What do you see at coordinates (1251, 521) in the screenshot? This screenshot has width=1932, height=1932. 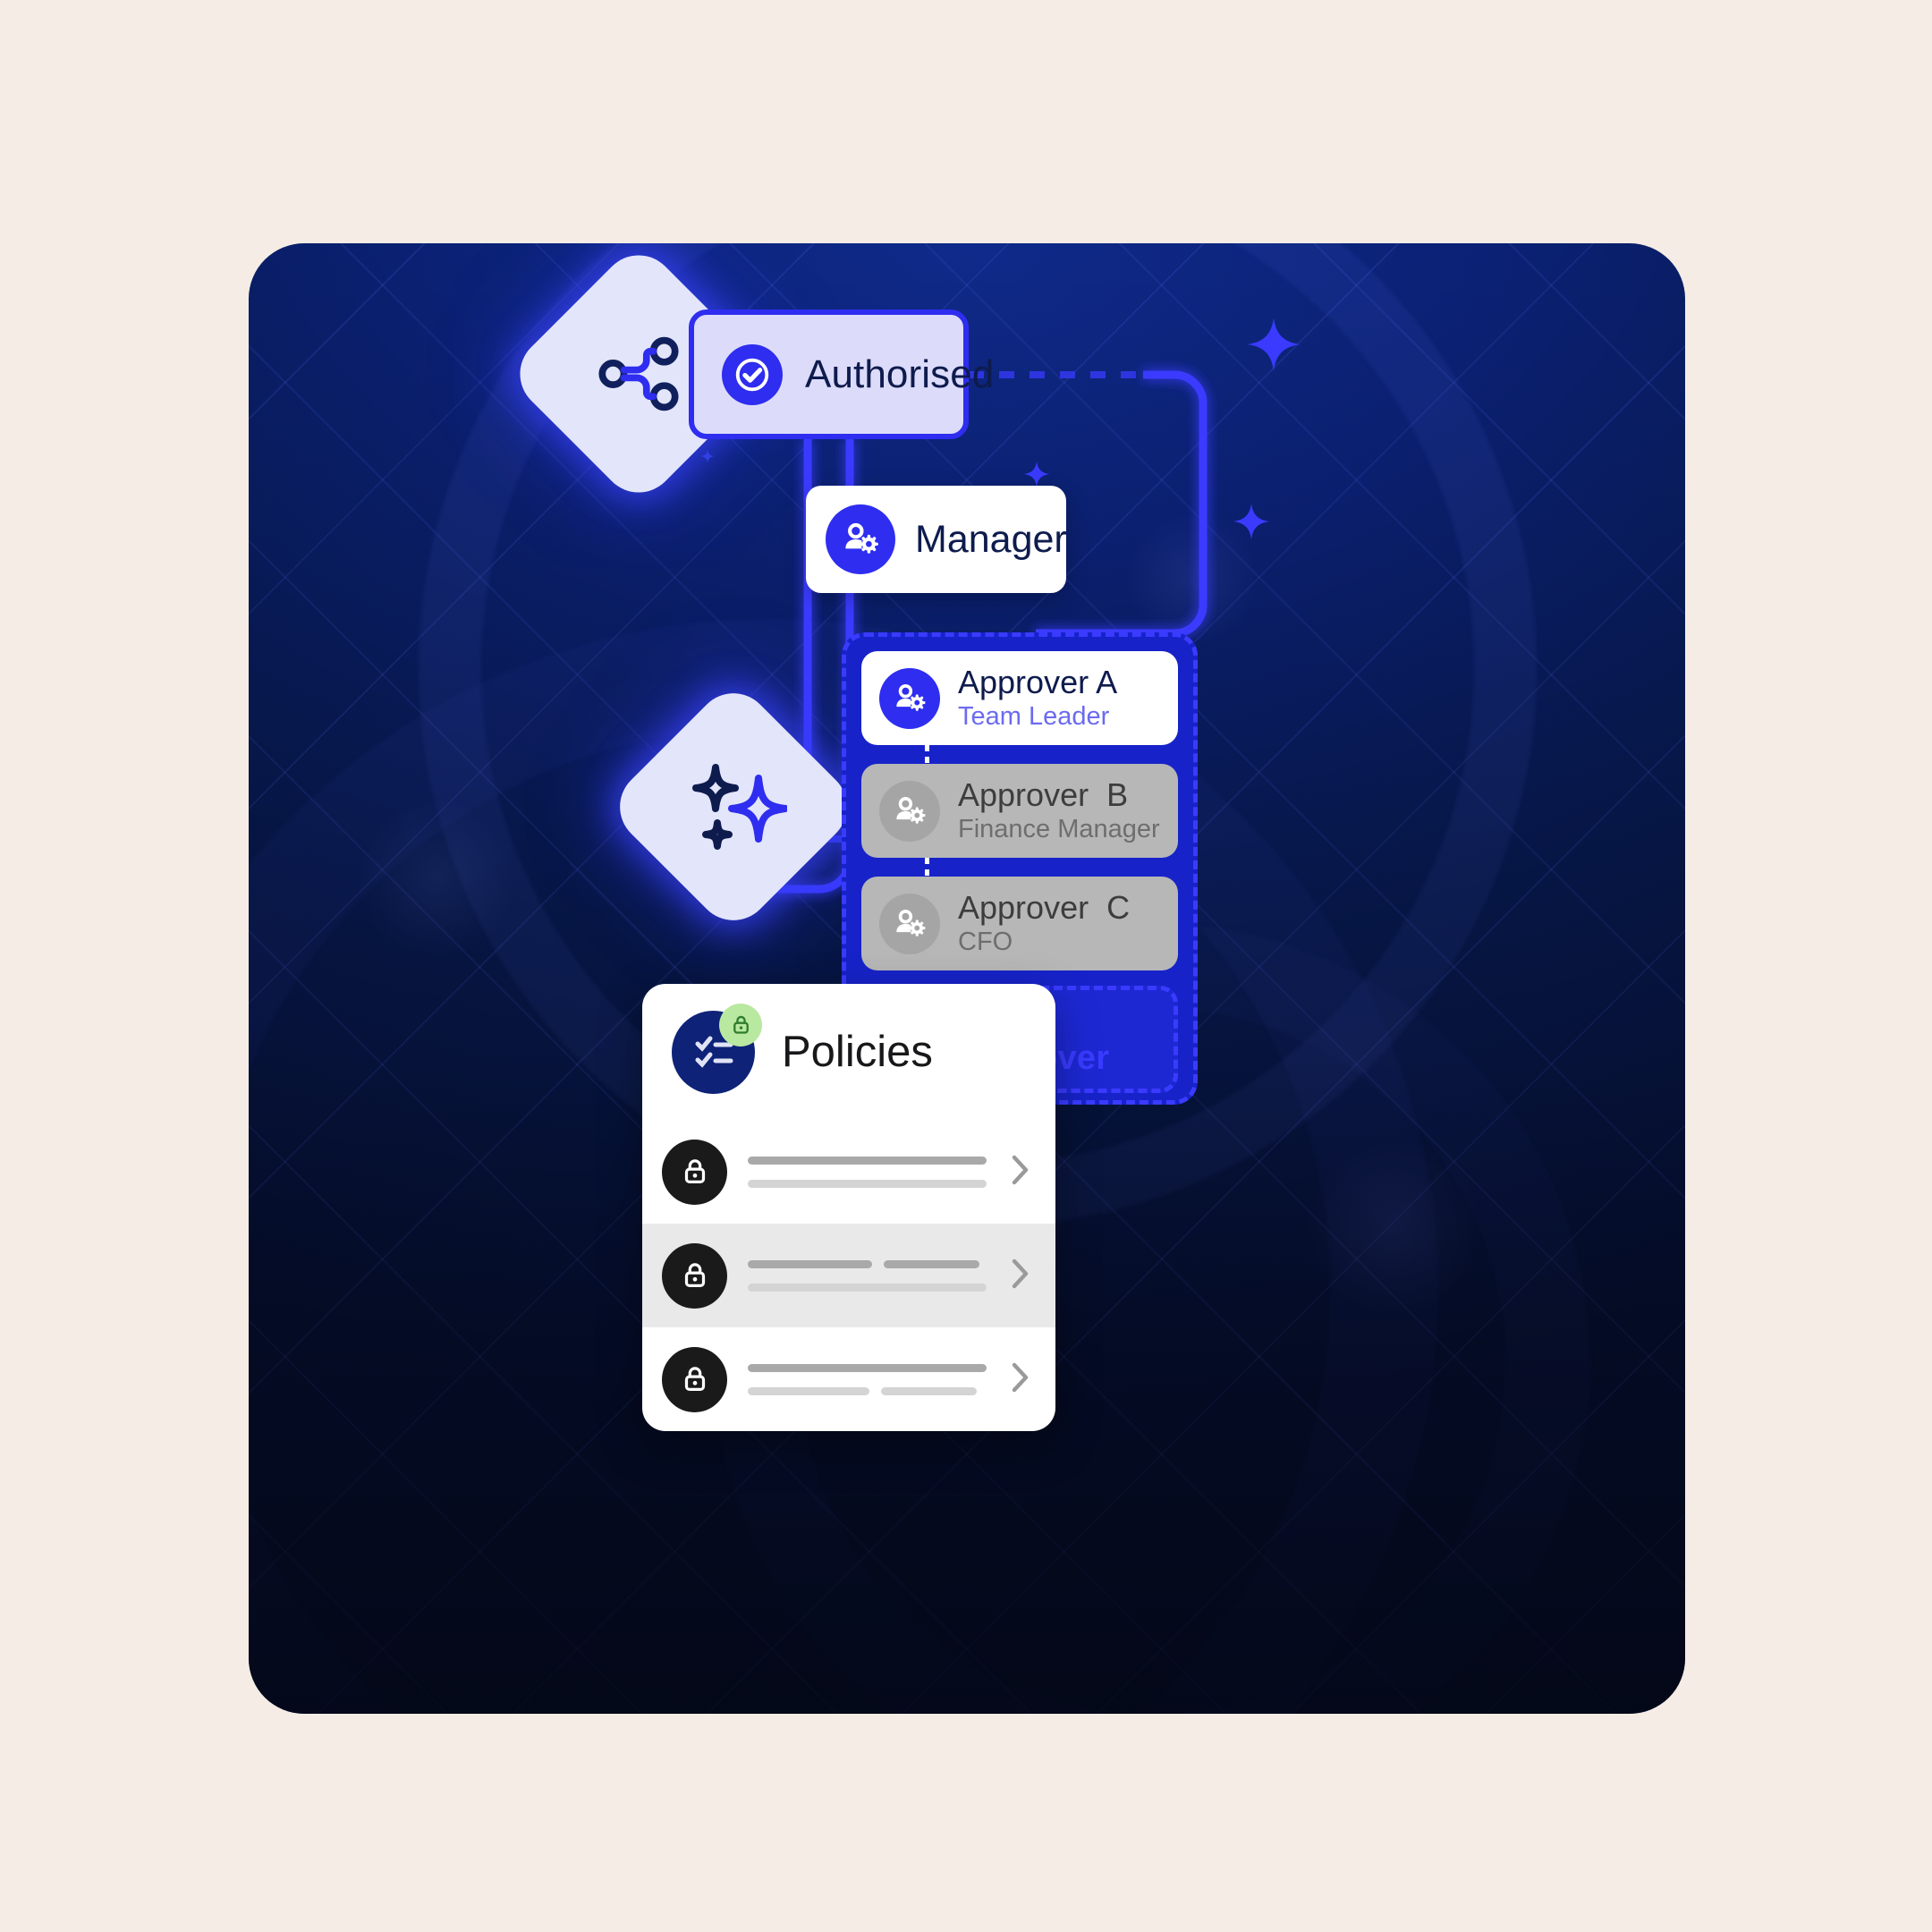 I see `sparkle-small-right-icon` at bounding box center [1251, 521].